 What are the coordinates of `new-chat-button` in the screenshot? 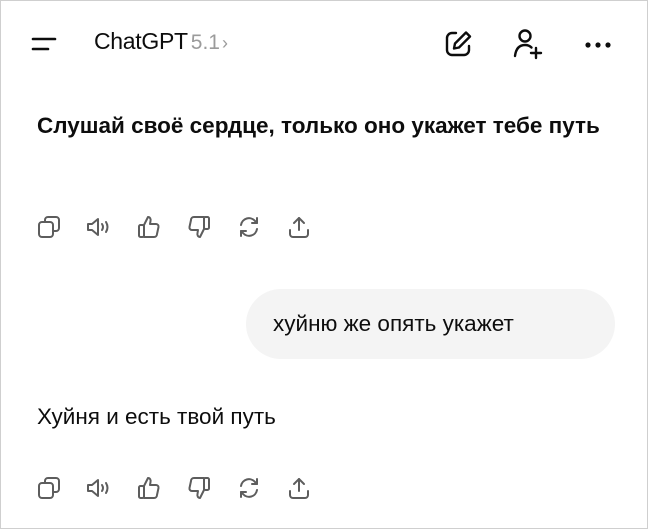 It's located at (458, 44).